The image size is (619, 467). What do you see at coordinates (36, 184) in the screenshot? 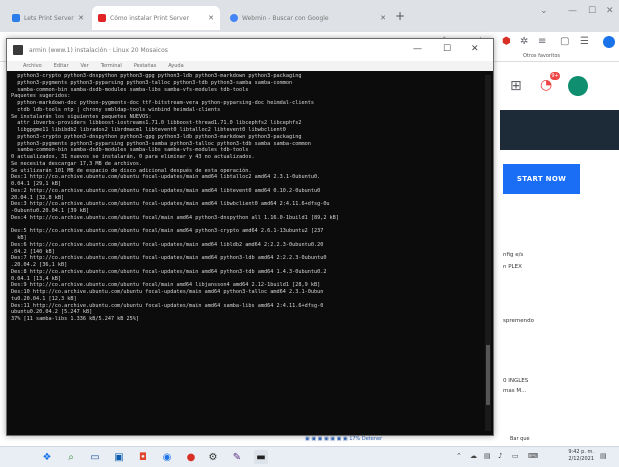
I see `terminal-line: 0.04.1 [29,1 kB]` at bounding box center [36, 184].